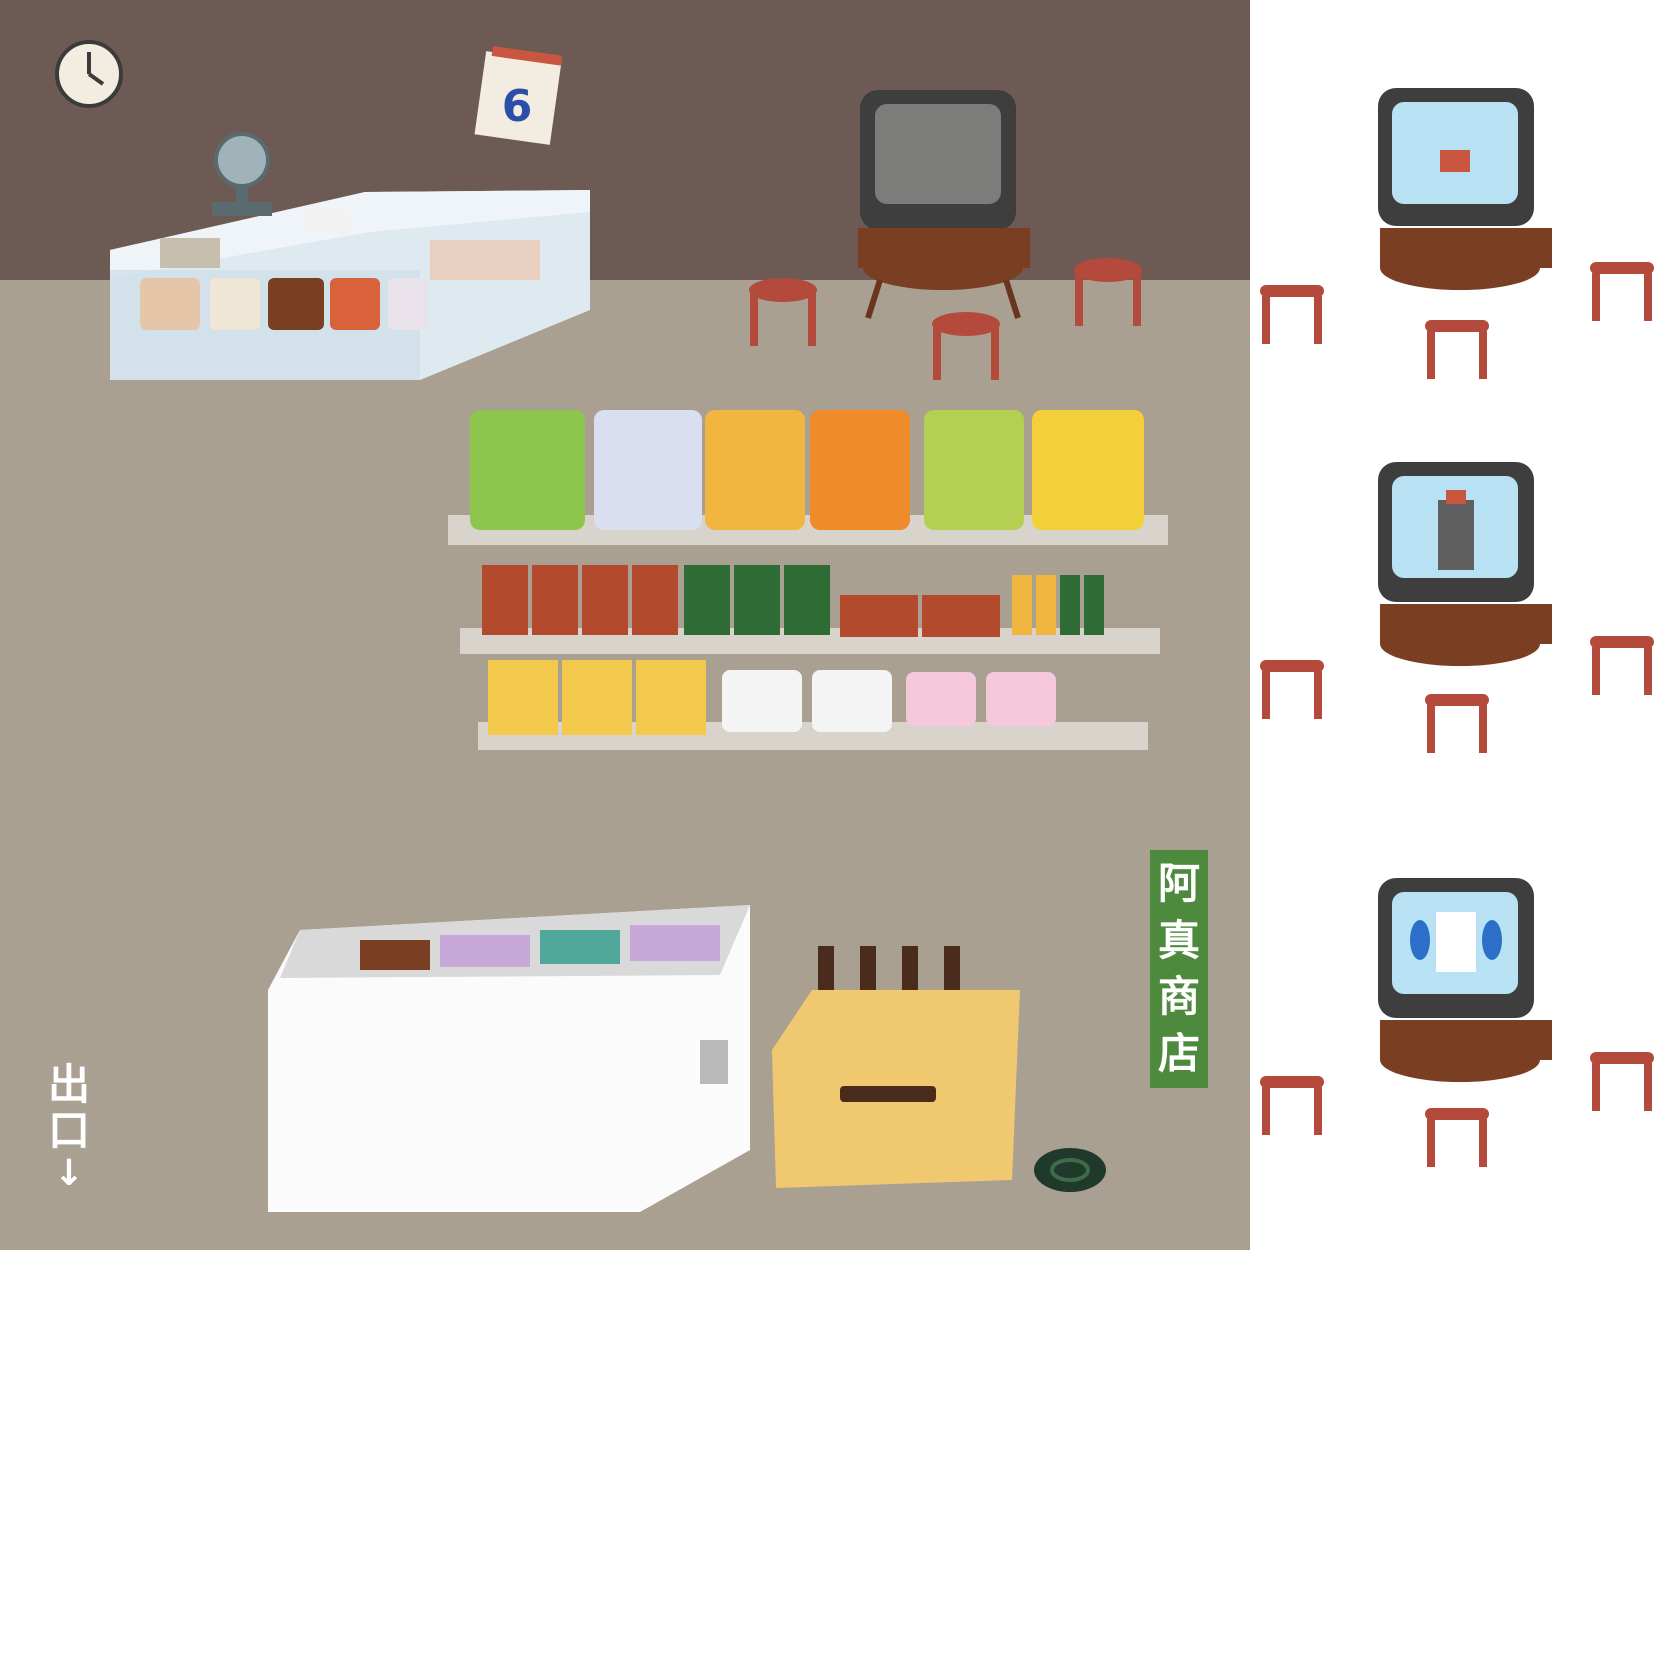 This screenshot has height=1667, width=1667. Describe the element at coordinates (89, 74) in the screenshot. I see `clock-icon` at that location.